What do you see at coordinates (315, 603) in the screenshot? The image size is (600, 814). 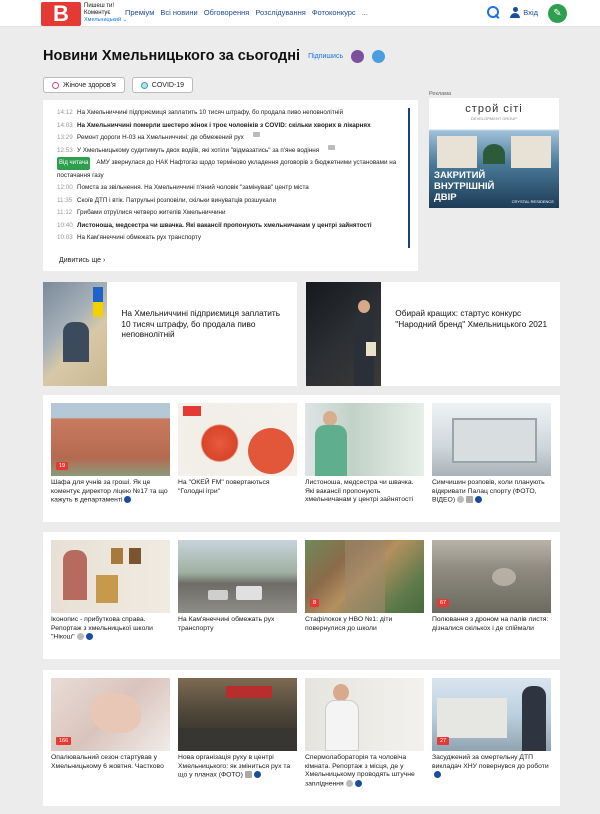 I see `comment-count-badge: 8` at bounding box center [315, 603].